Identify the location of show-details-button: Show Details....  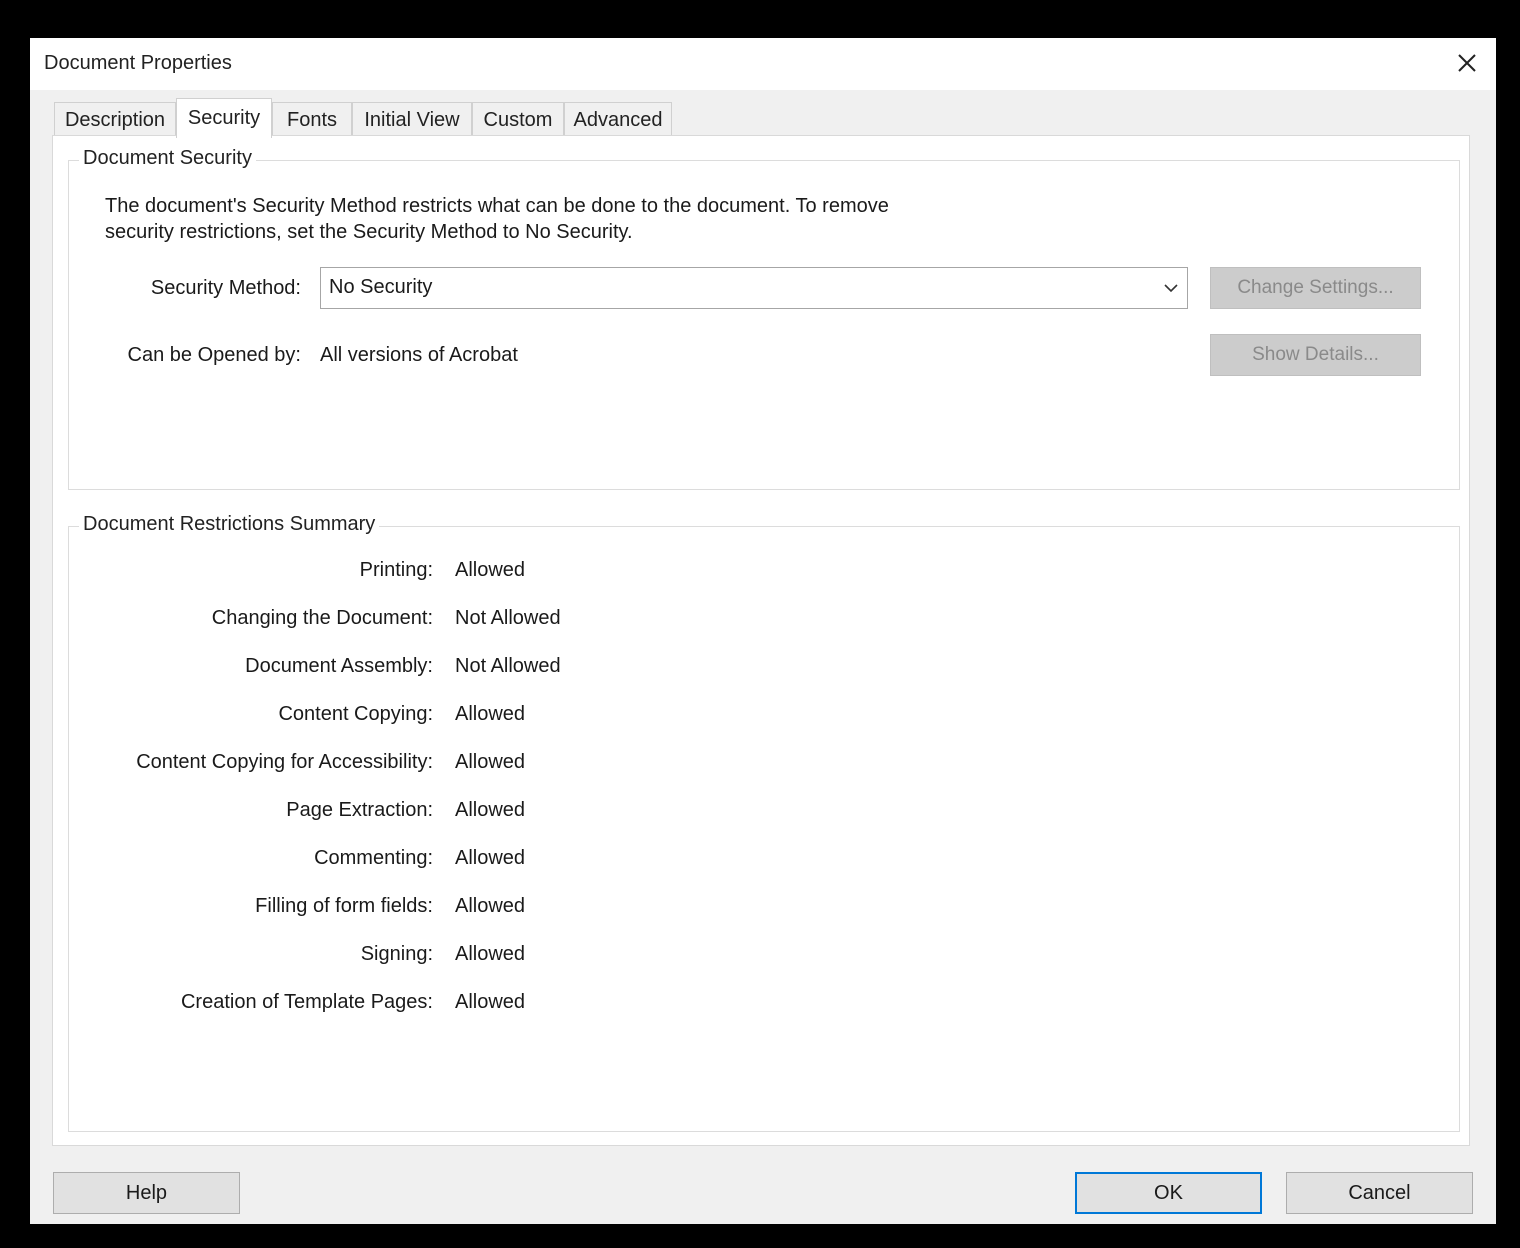
(1315, 355).